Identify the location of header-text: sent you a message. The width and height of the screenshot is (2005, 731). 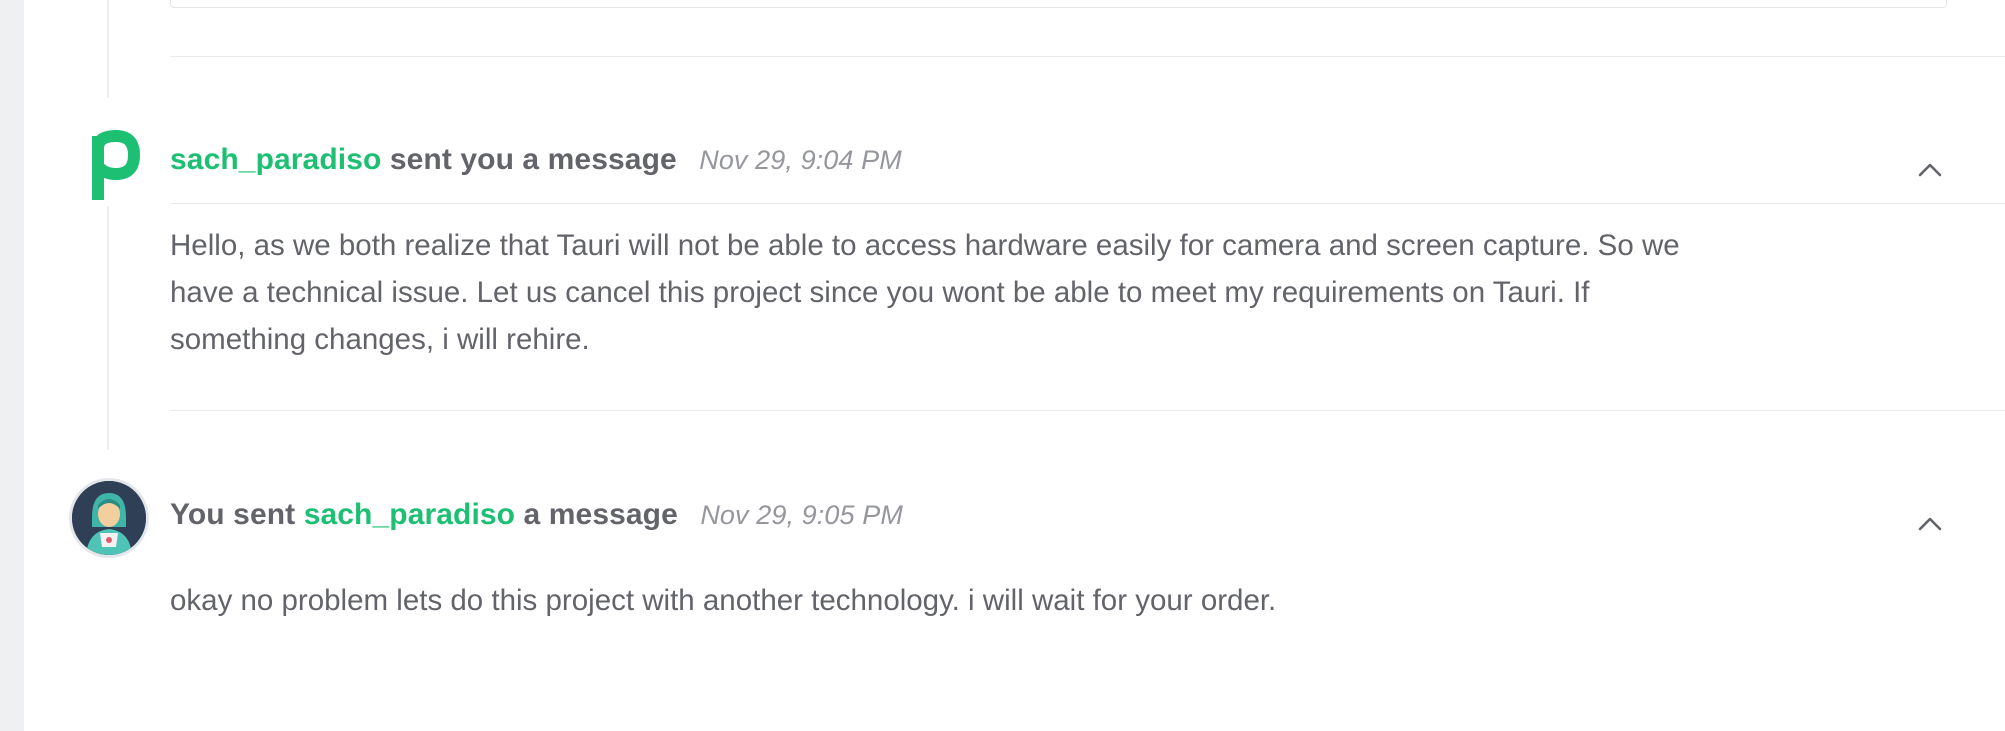
(533, 159).